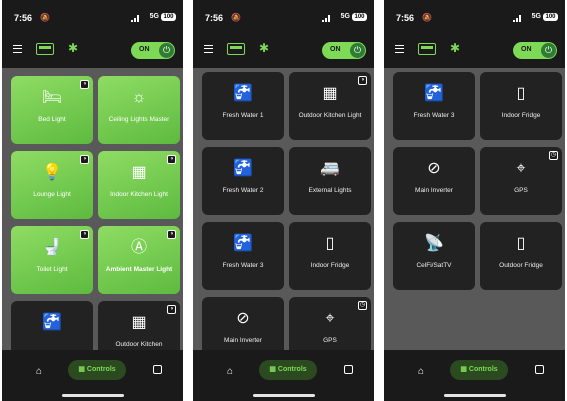 Image resolution: width=567 pixels, height=401 pixels. I want to click on control-label: Outdoor Fridge, so click(521, 265).